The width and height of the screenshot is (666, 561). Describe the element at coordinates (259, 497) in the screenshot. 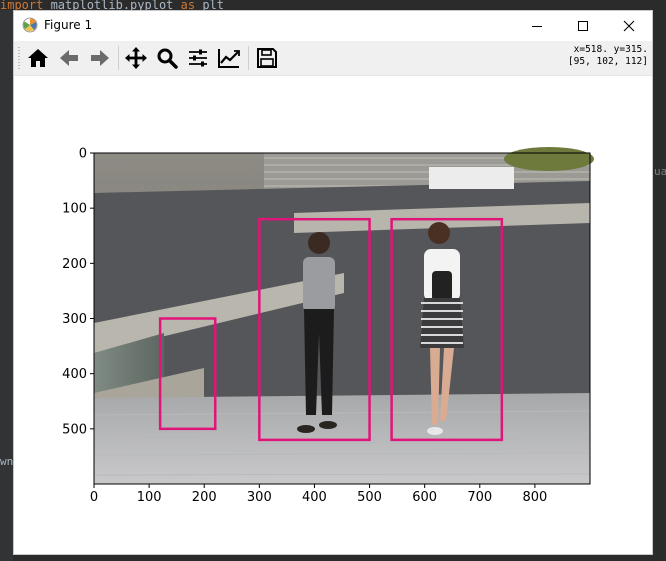

I see `x-tick-label: 300` at that location.